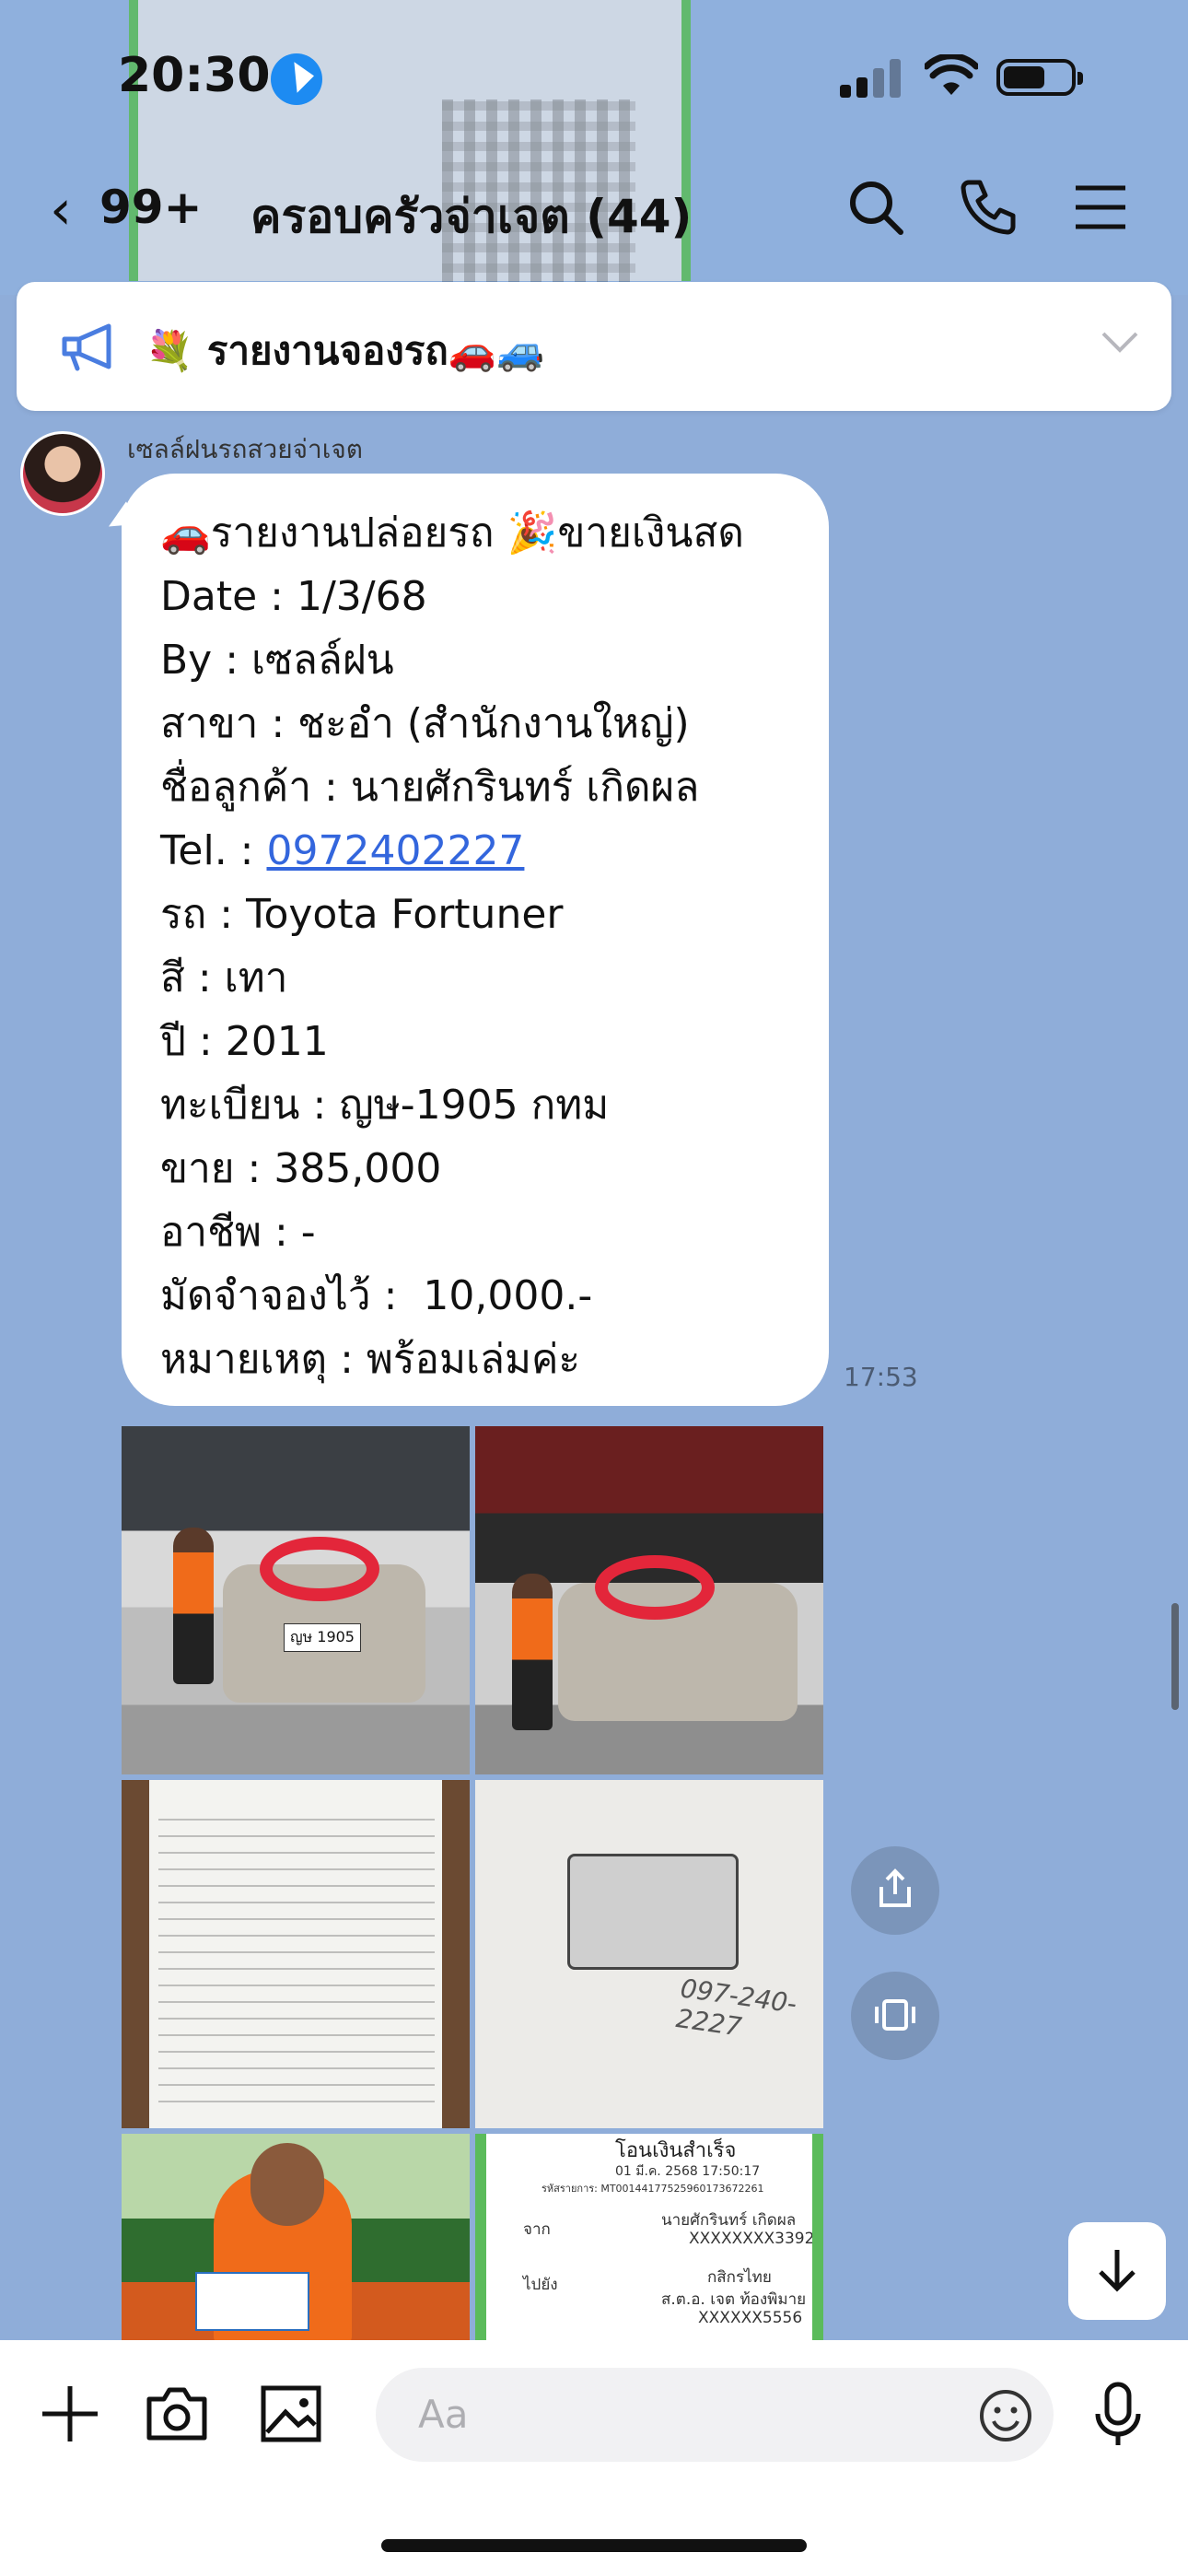  Describe the element at coordinates (594, 346) in the screenshot. I see `announcement-banner: 💐 รายงานจองรถ🚗🚙` at that location.